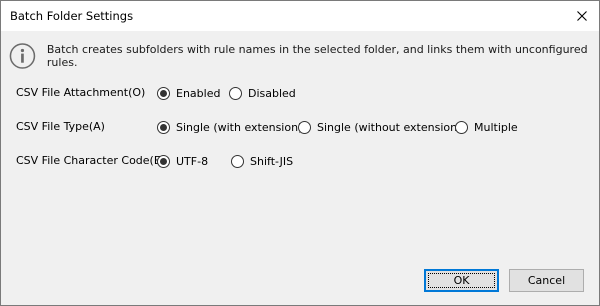 This screenshot has height=306, width=600. What do you see at coordinates (60, 126) in the screenshot?
I see `csv-type-label: CSV File Type(A)` at bounding box center [60, 126].